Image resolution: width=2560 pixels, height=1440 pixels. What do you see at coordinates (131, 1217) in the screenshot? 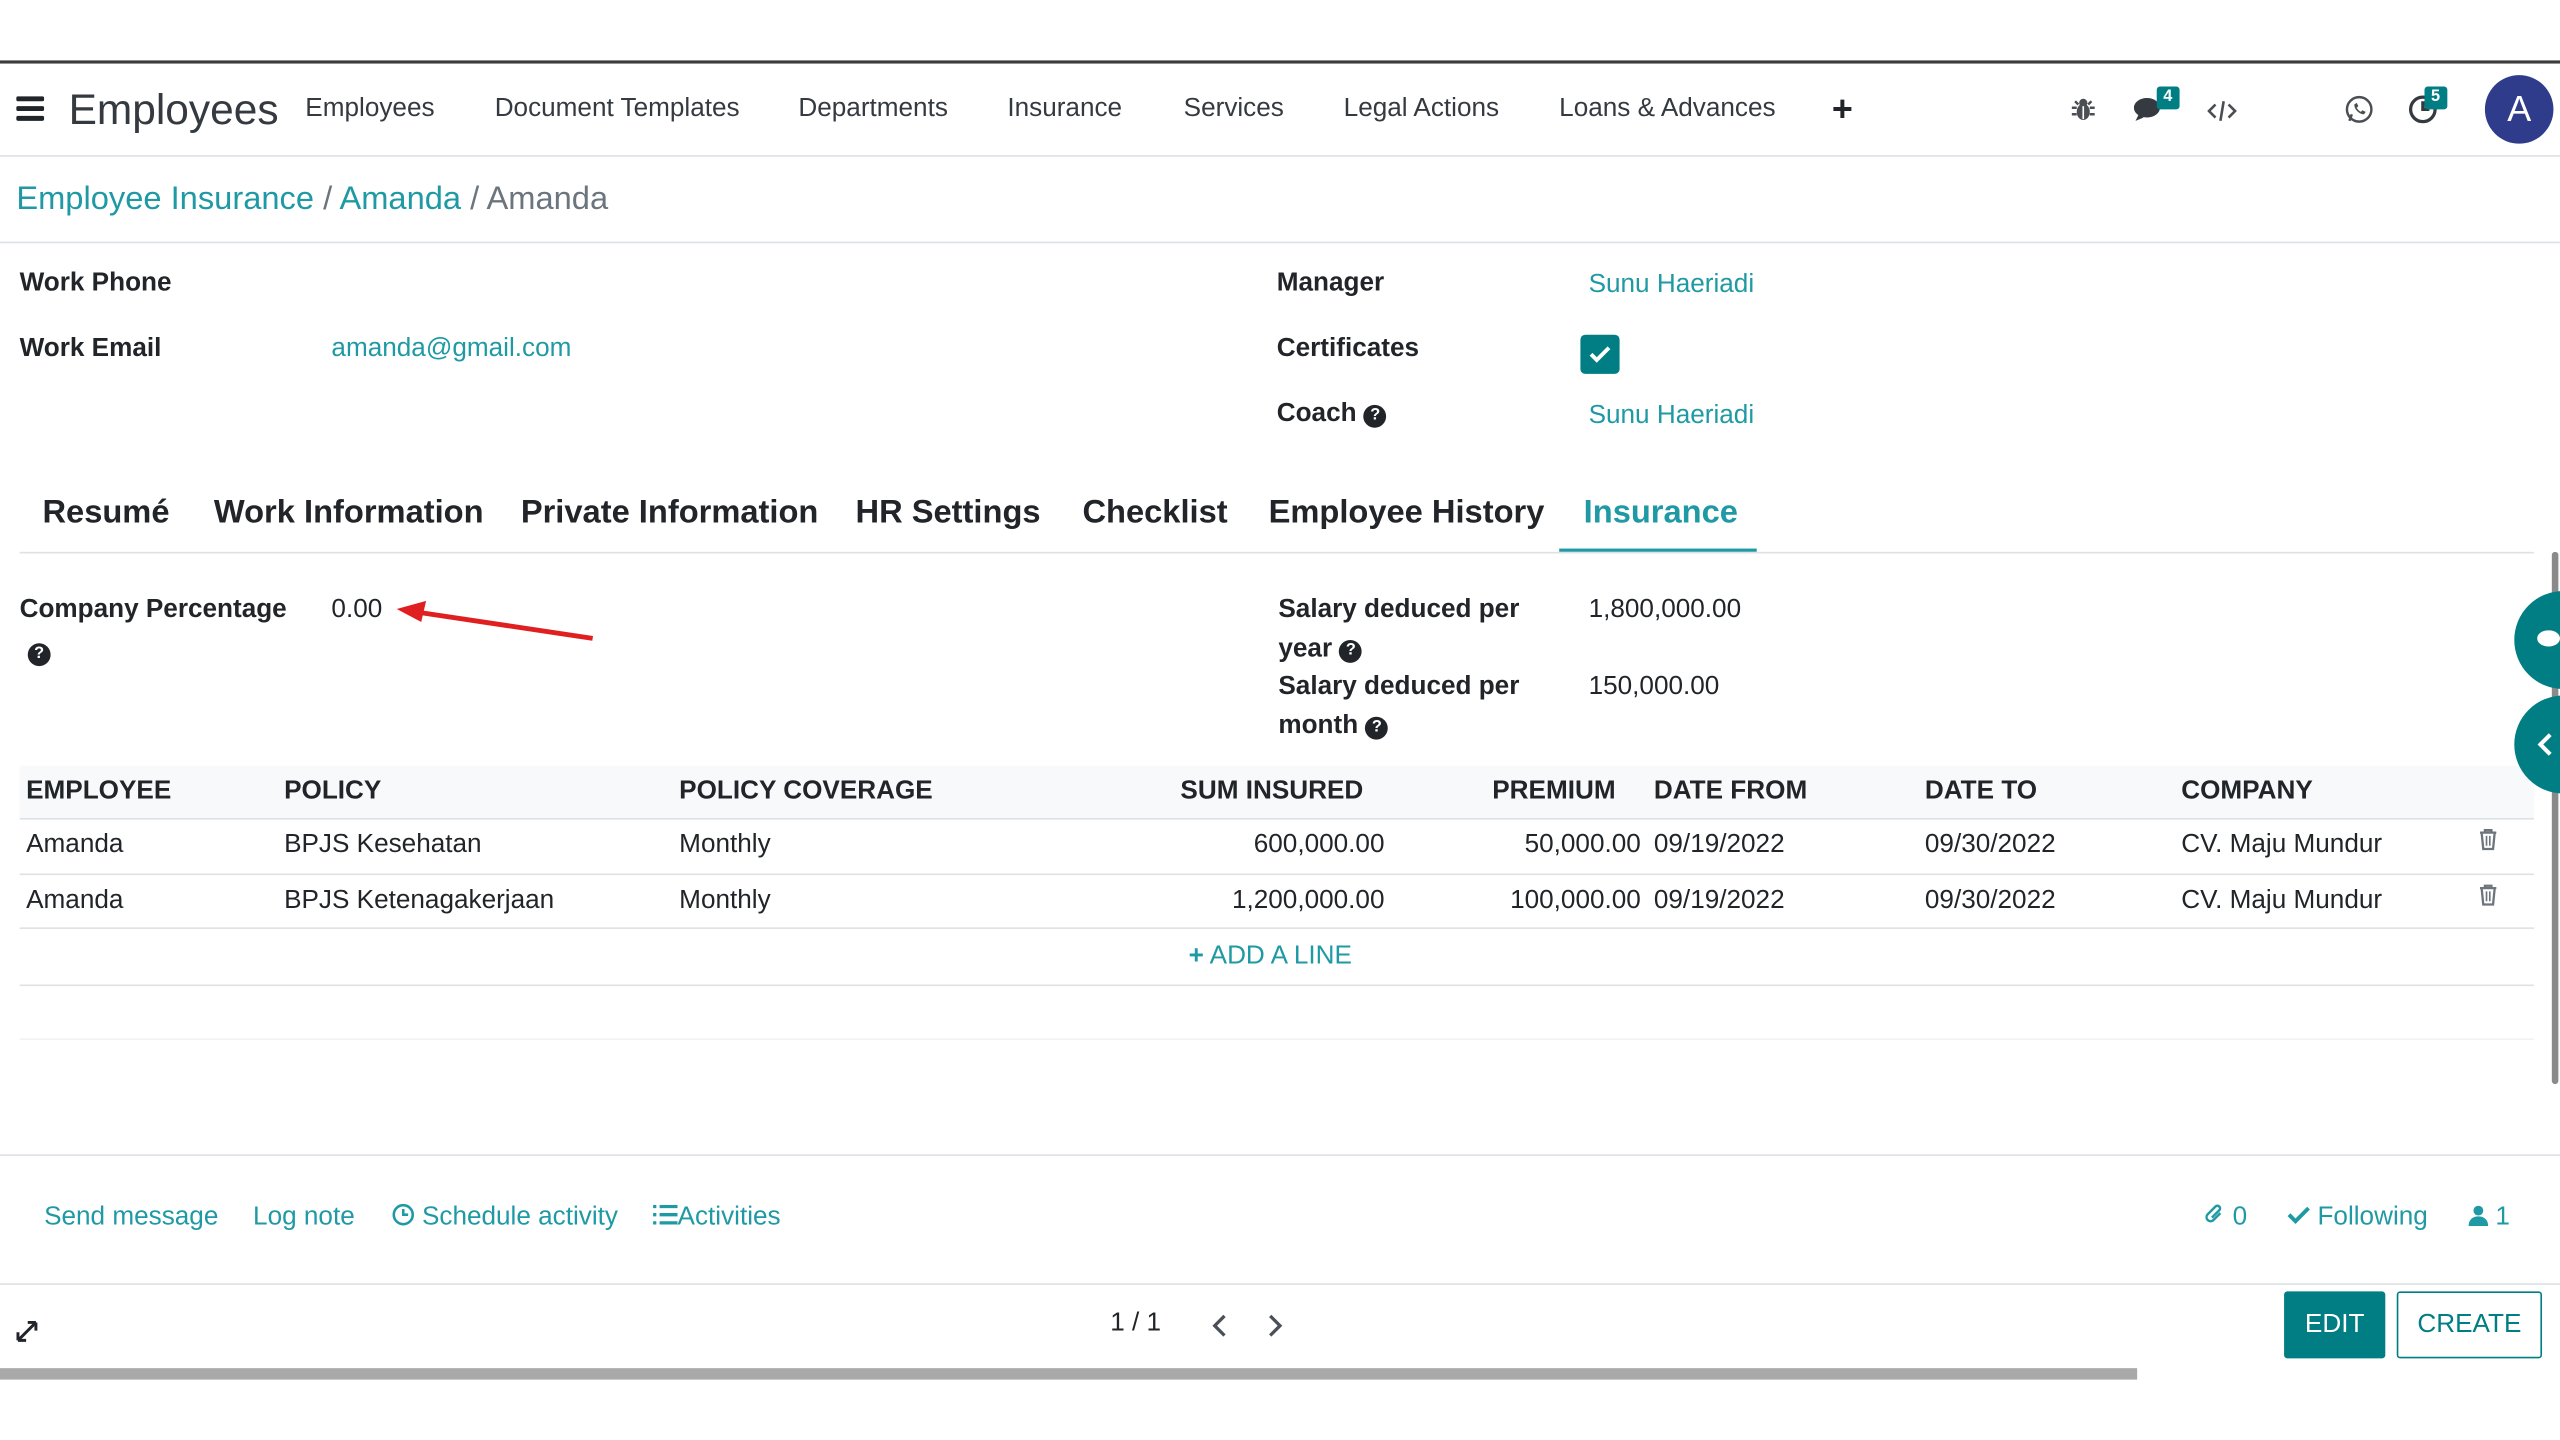
I see `send-message-button: Send message` at bounding box center [131, 1217].